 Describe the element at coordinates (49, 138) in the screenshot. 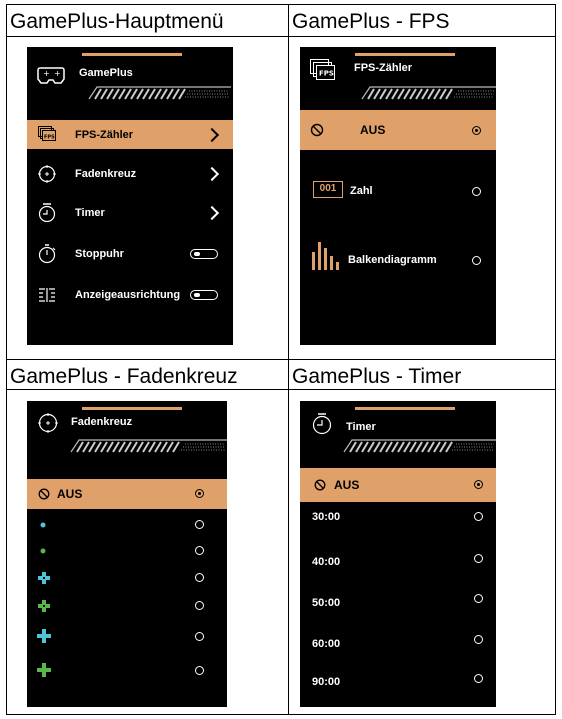

I see `svg-text: FPS` at that location.